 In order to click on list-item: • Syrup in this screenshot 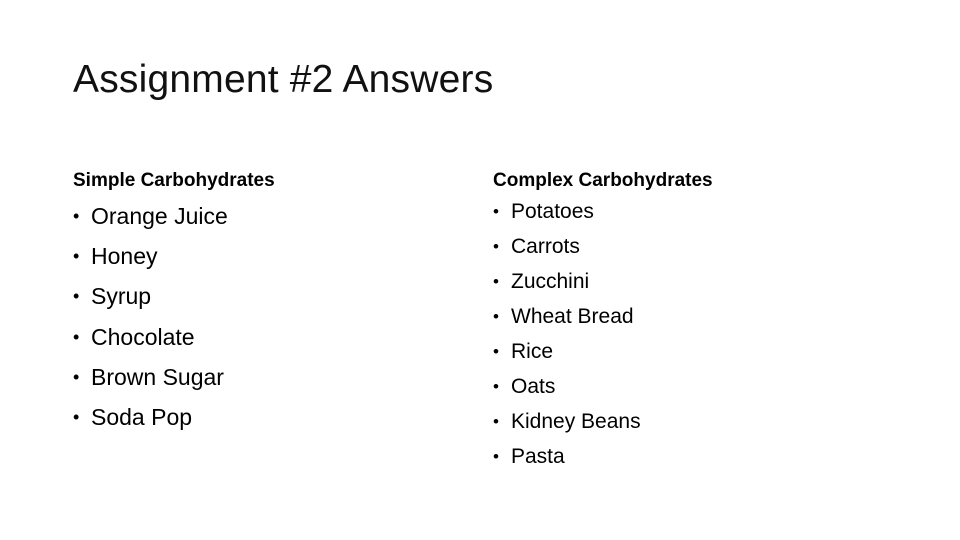, I will do `click(150, 299)`.